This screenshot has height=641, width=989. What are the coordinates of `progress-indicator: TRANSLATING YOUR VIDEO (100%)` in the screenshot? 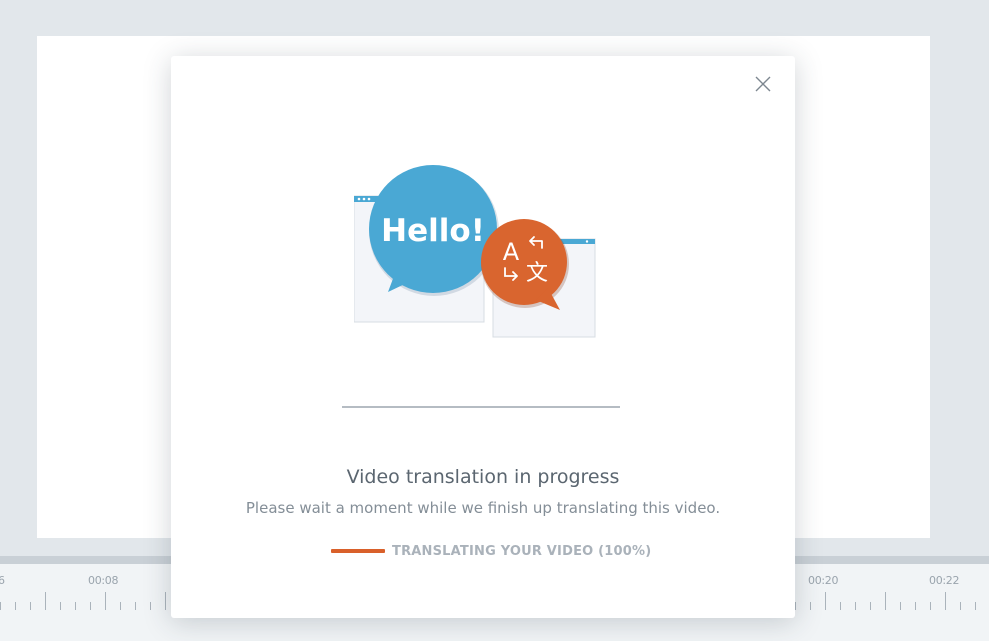 It's located at (491, 551).